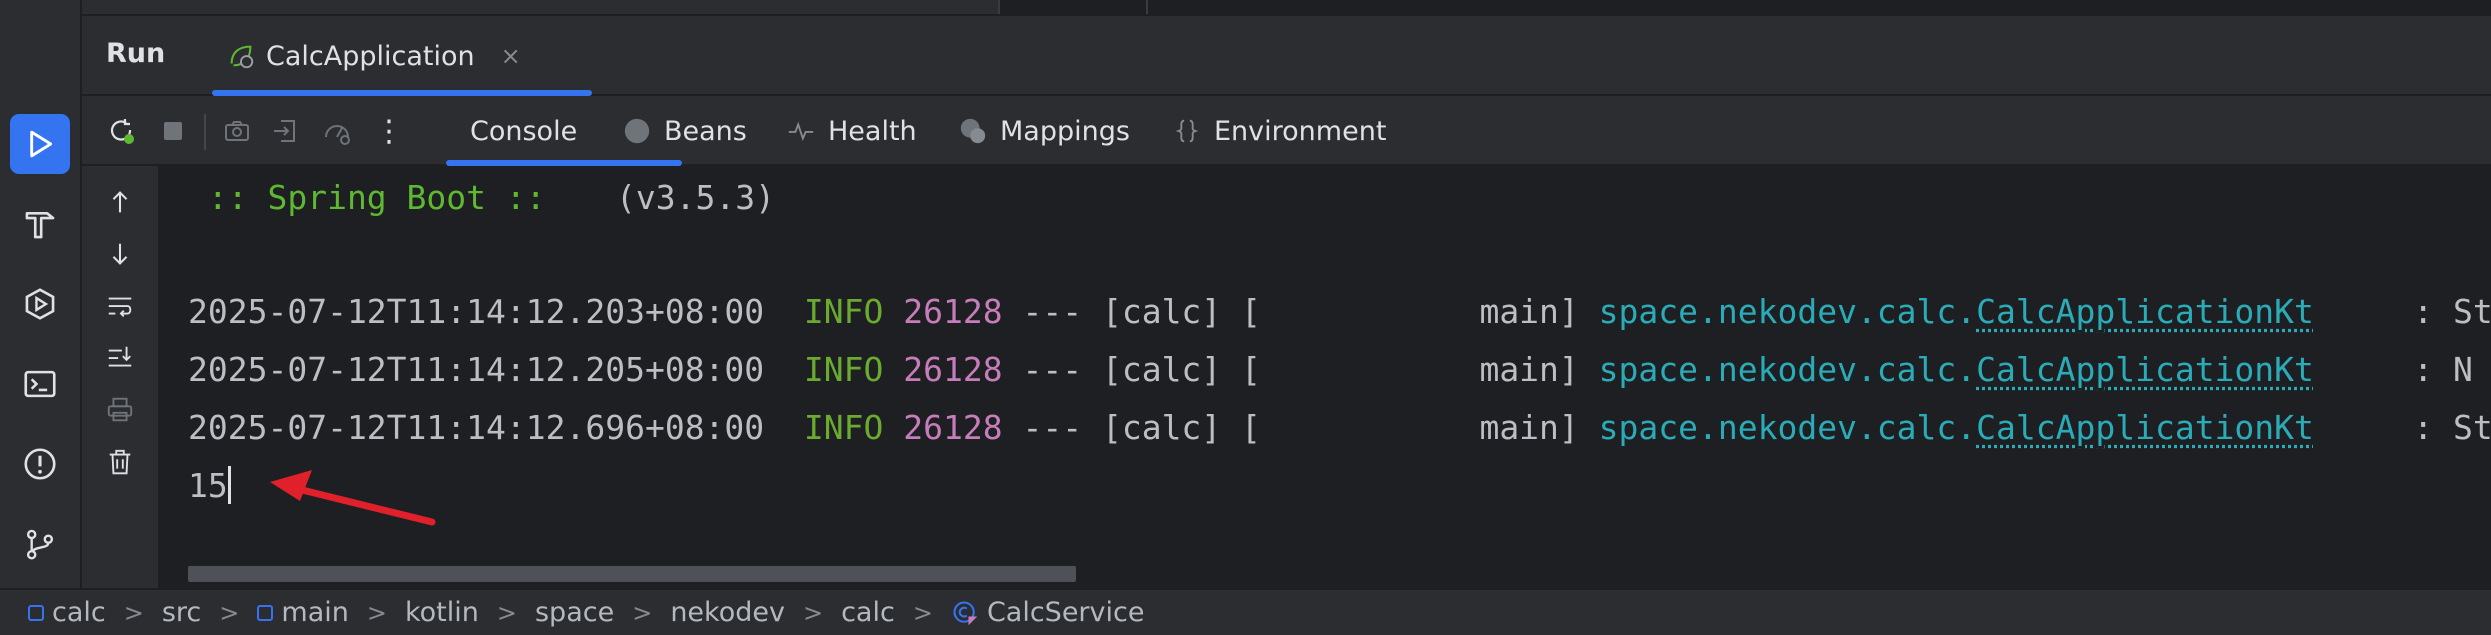  What do you see at coordinates (242, 57) in the screenshot?
I see `spring-run-icon` at bounding box center [242, 57].